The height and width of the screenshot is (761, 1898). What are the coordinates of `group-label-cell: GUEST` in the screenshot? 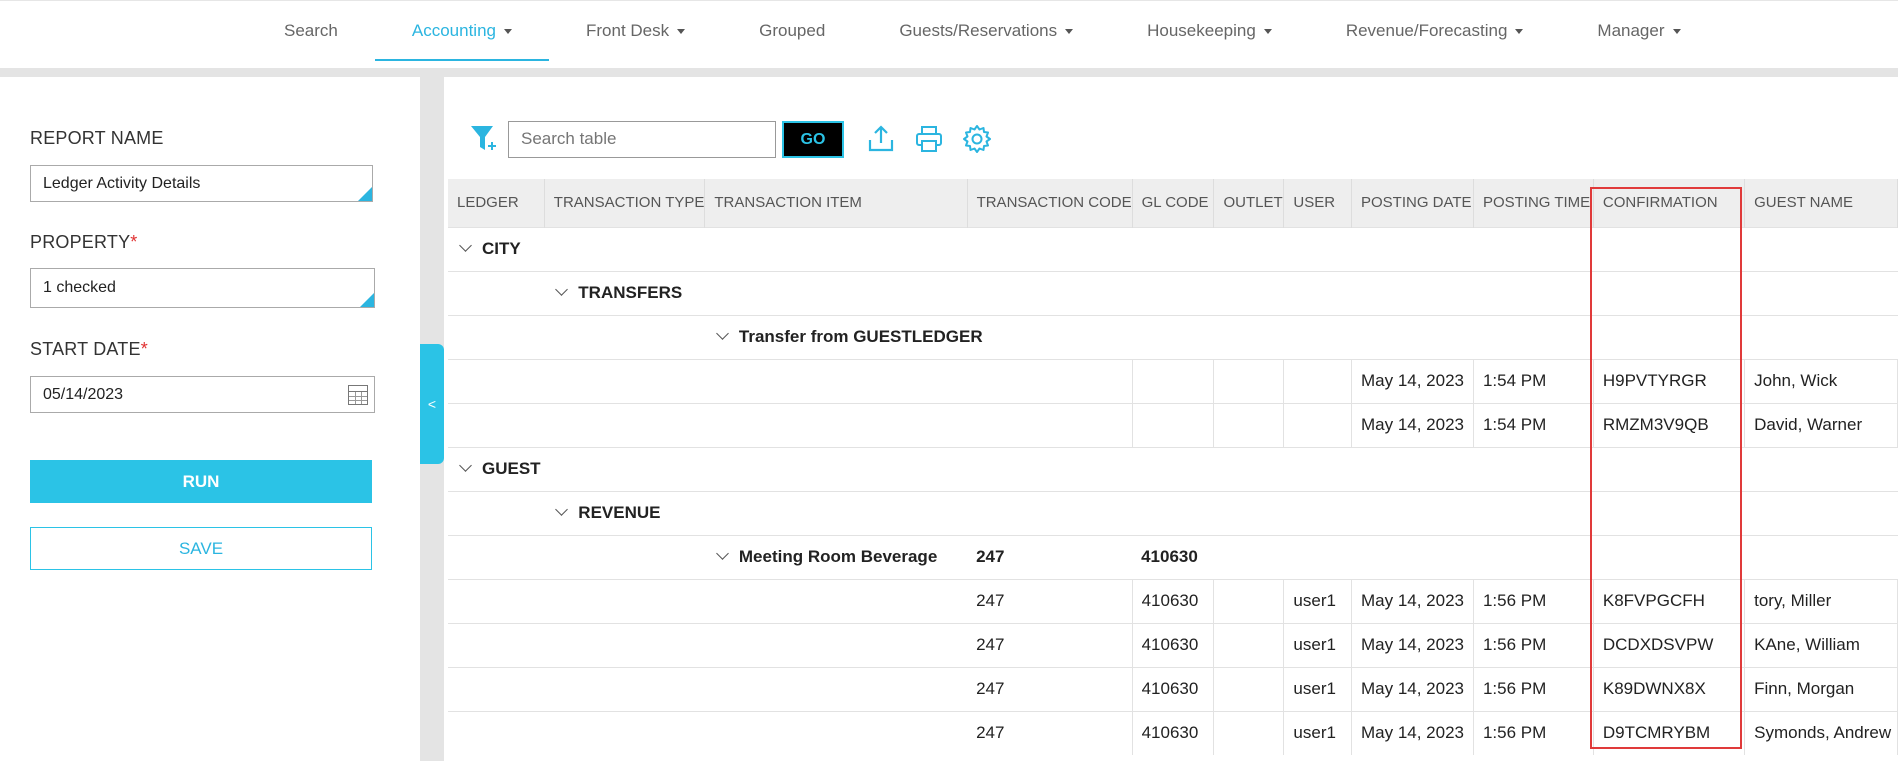 It's located at (1173, 468).